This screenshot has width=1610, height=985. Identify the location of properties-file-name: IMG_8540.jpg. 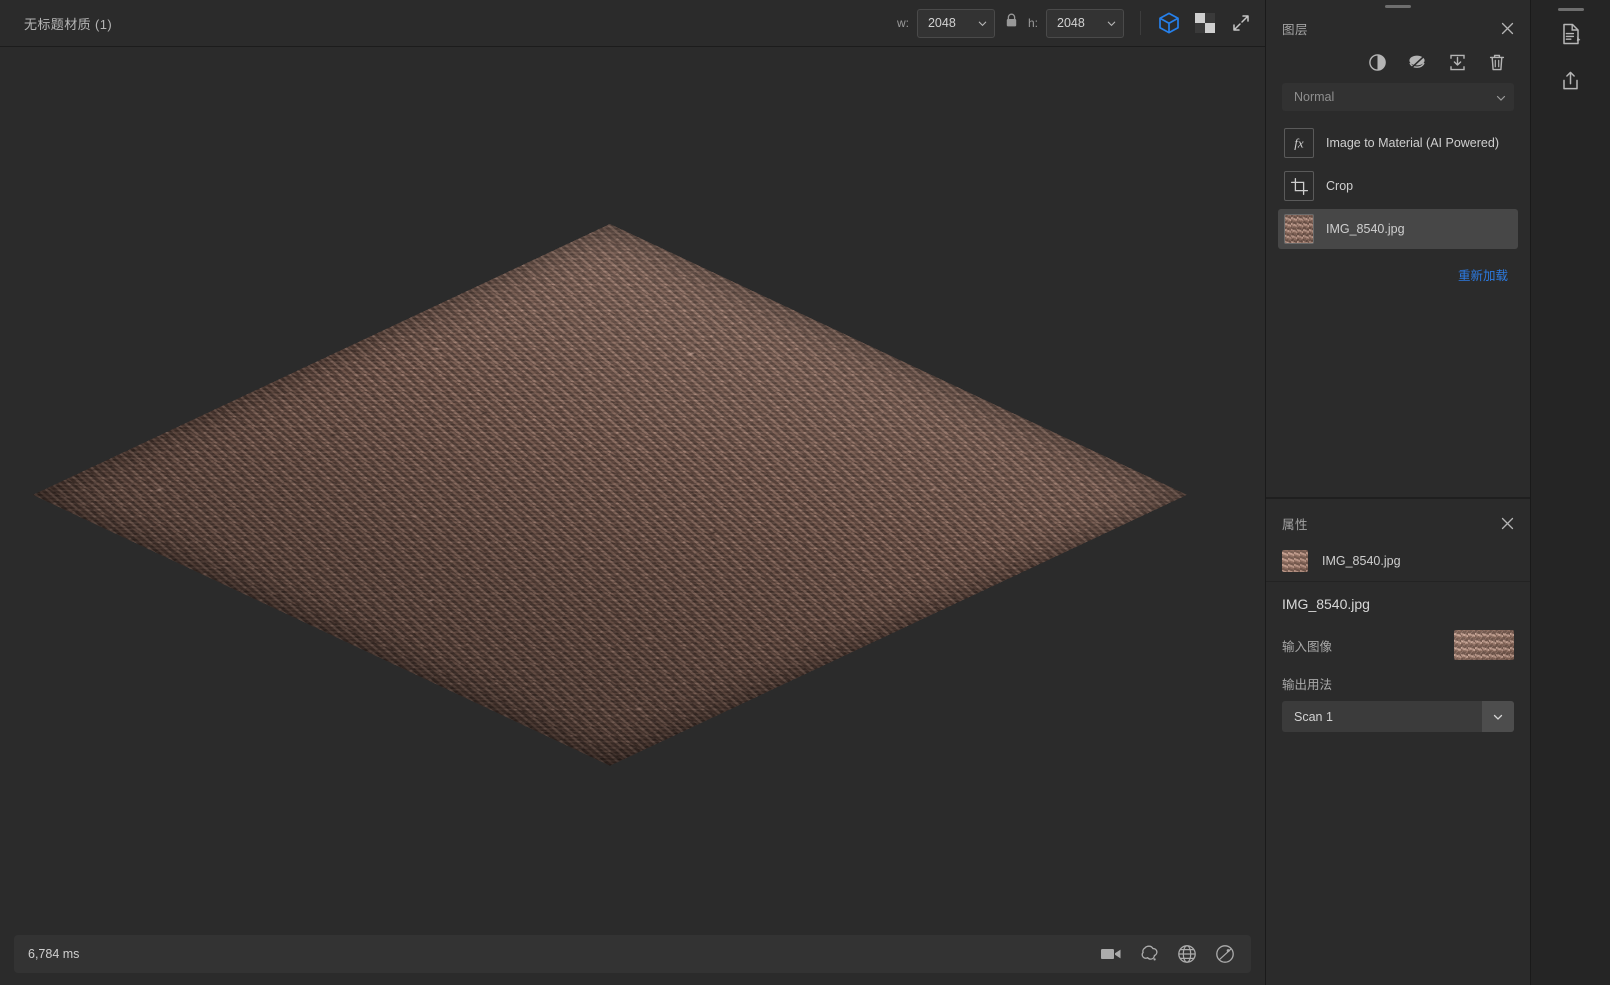
(1361, 561).